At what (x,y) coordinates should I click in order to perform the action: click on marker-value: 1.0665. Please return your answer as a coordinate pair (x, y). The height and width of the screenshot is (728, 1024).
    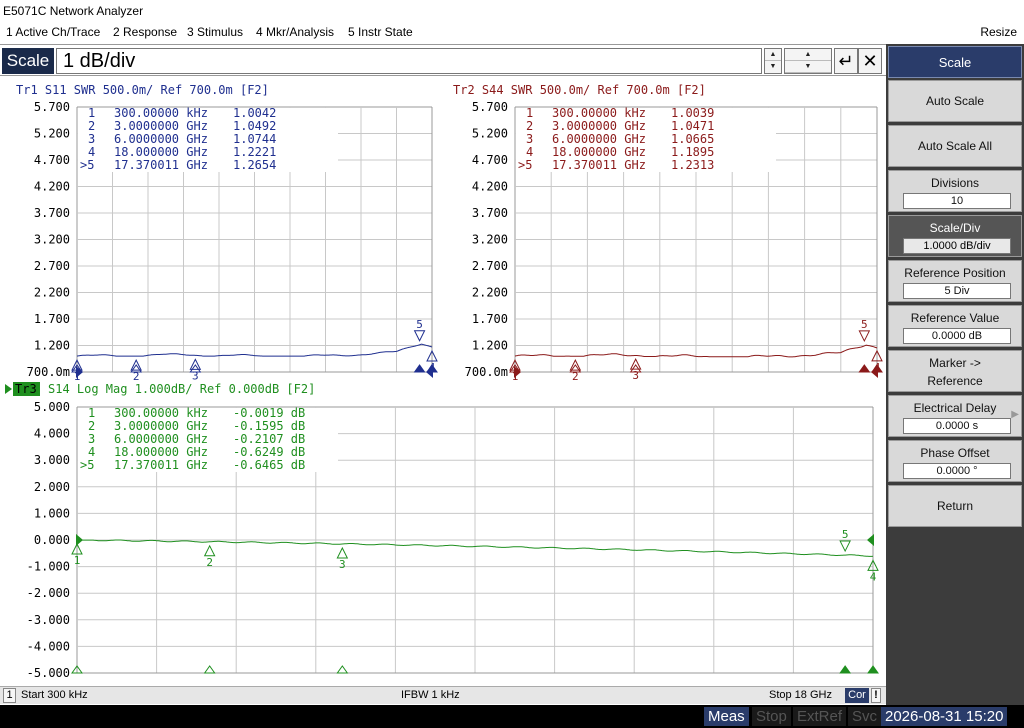
    Looking at the image, I should click on (692, 139).